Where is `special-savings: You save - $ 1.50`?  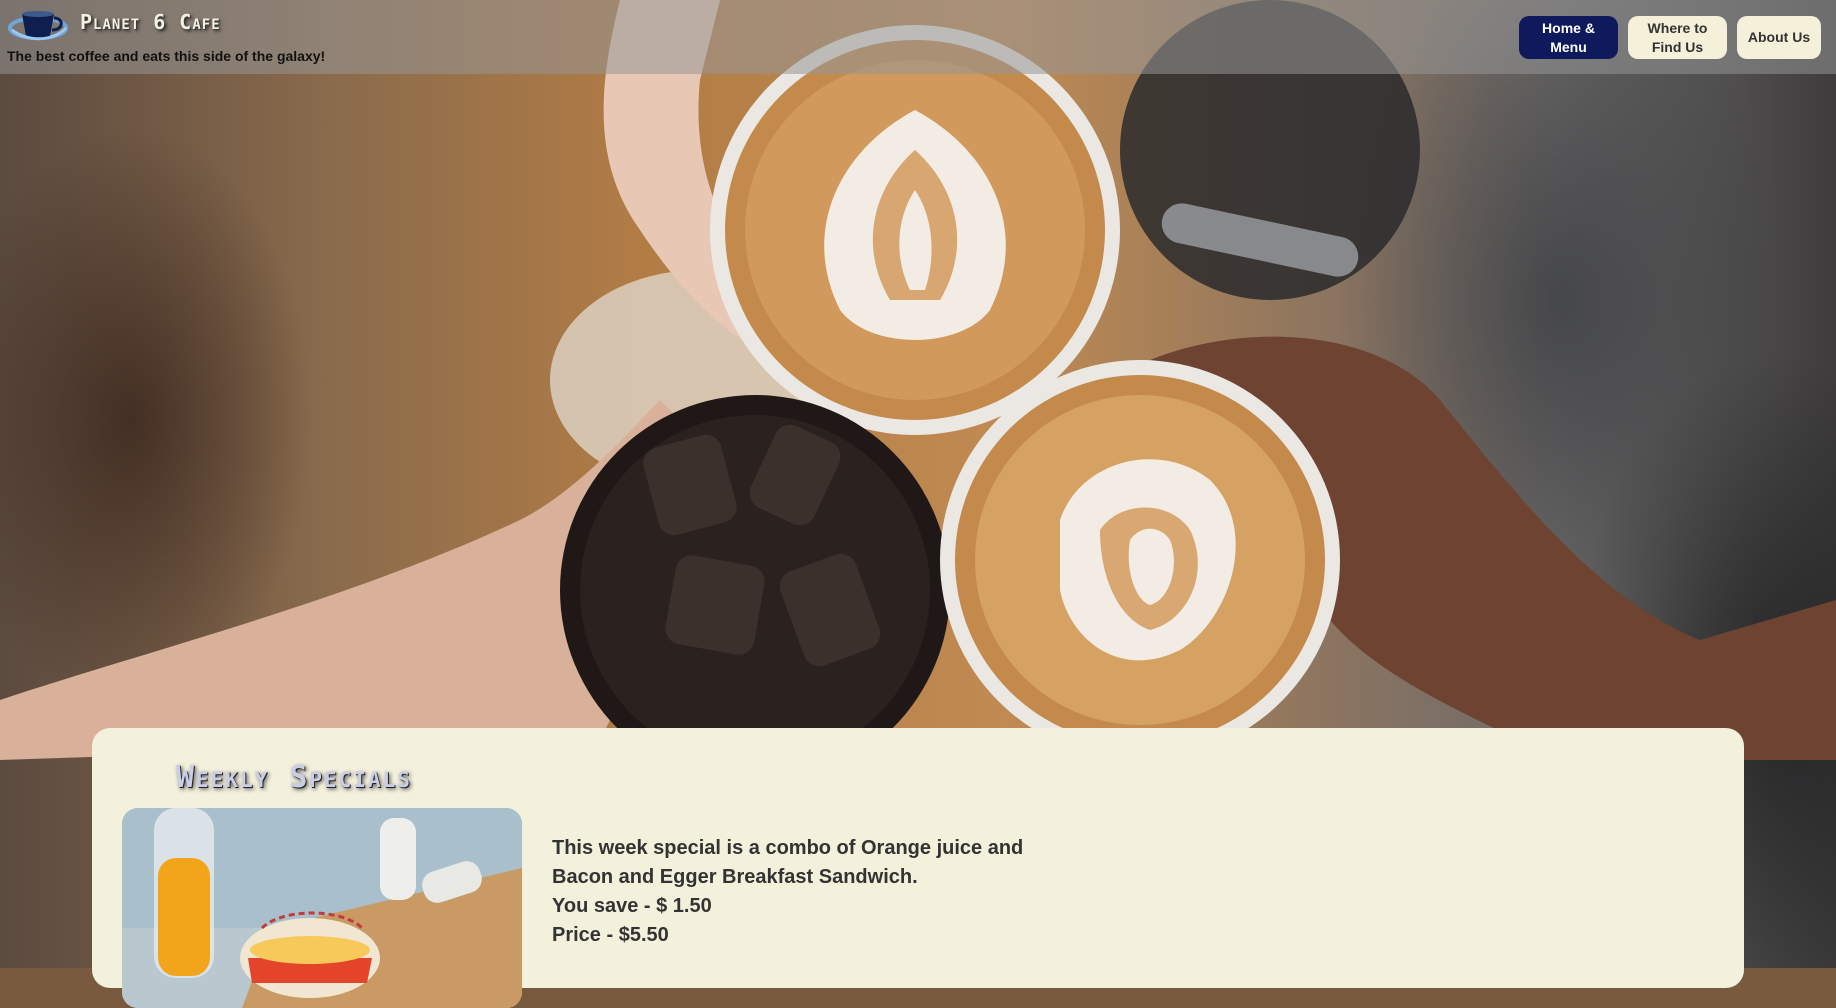 special-savings: You save - $ 1.50 is located at coordinates (632, 906).